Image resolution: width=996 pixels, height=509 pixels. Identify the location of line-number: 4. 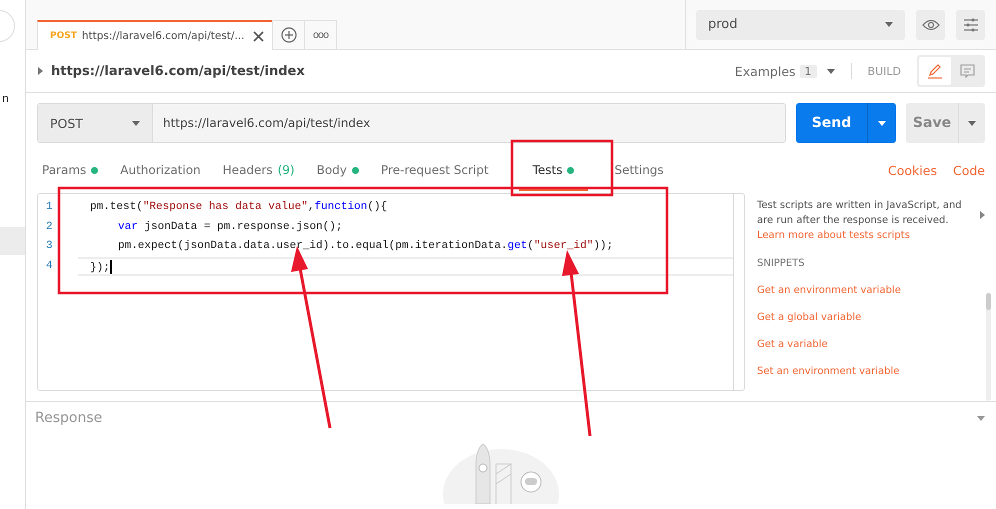
(49, 266).